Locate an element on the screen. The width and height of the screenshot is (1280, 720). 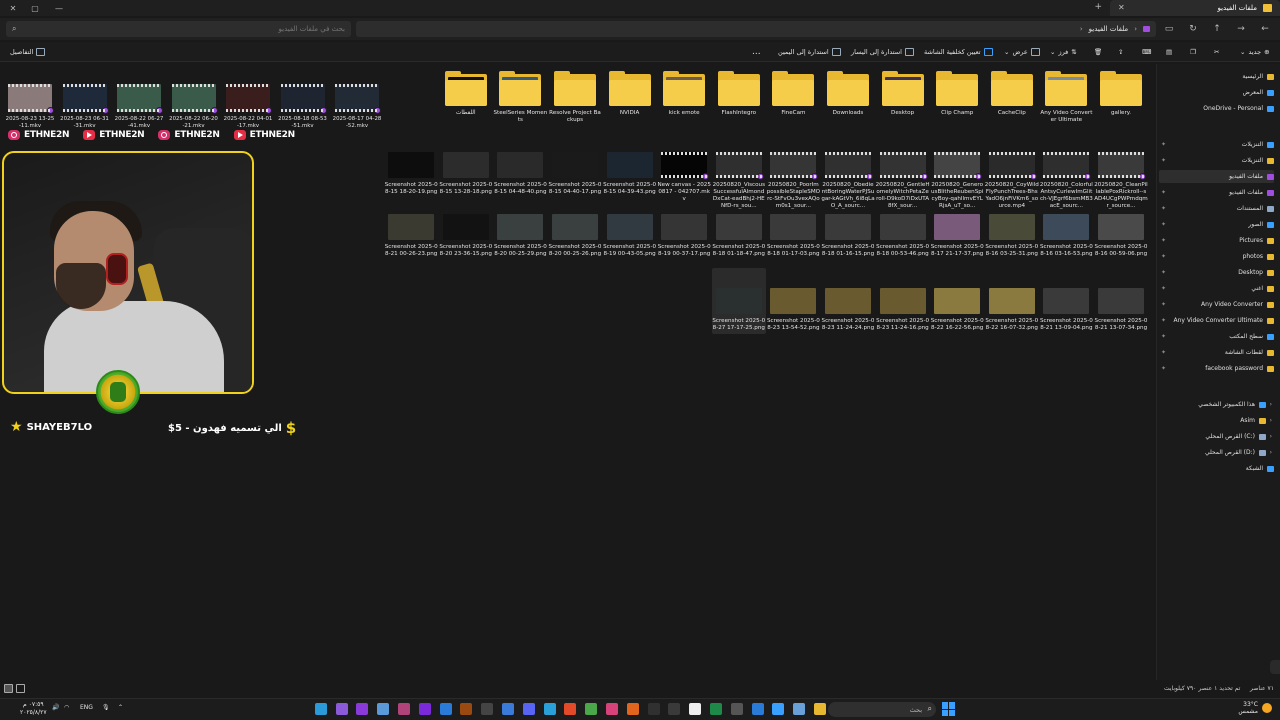
sidebar-item: Any Video Converter is located at coordinates (1237, 304).